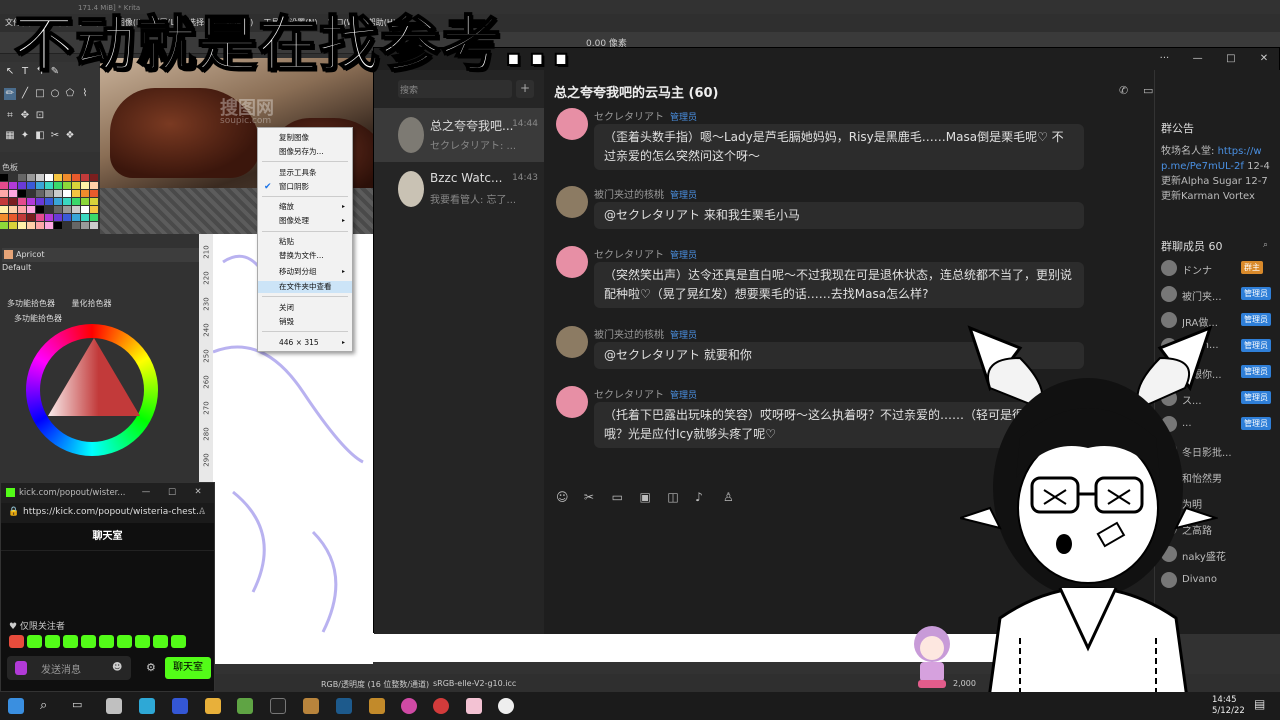 Image resolution: width=1280 pixels, height=720 pixels. What do you see at coordinates (305, 287) in the screenshot?
I see `context-menu-item: 在文件夹中查看` at bounding box center [305, 287].